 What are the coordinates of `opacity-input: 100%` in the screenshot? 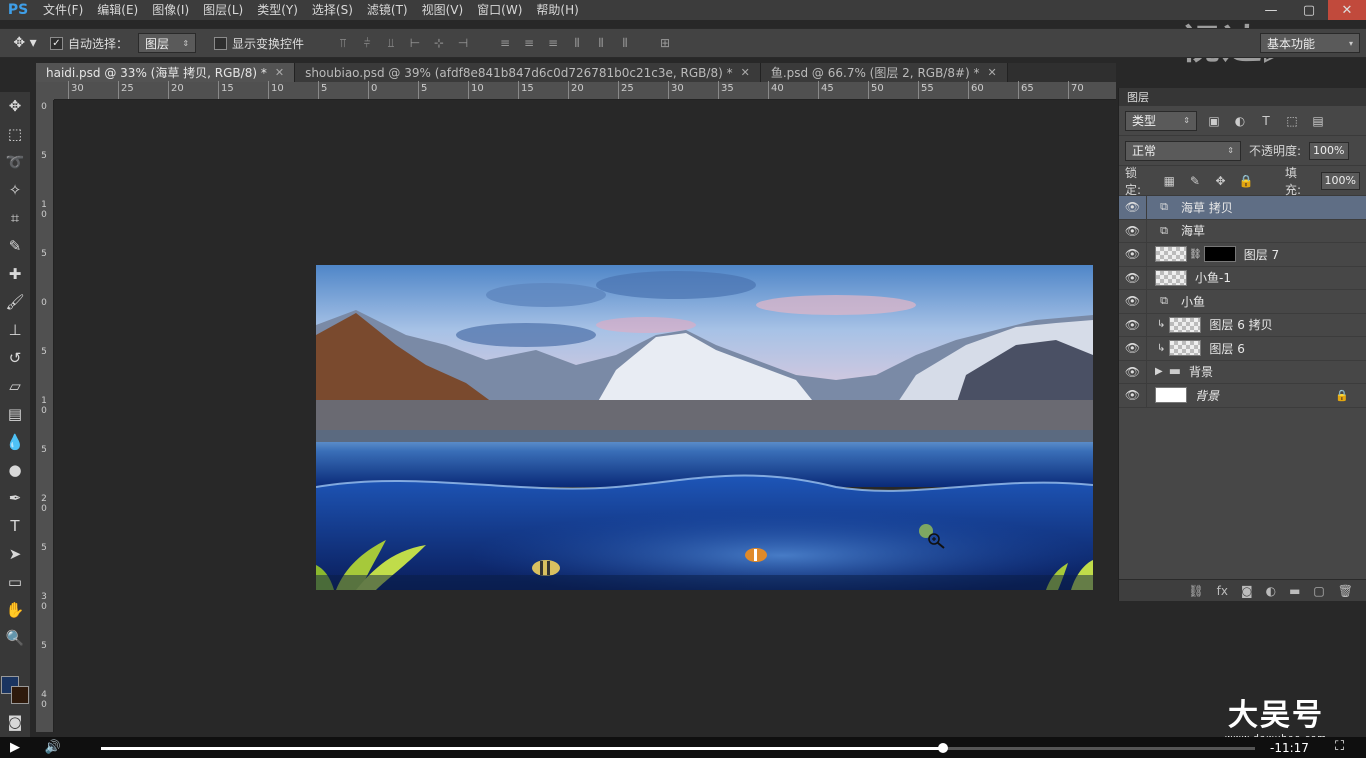 It's located at (1329, 150).